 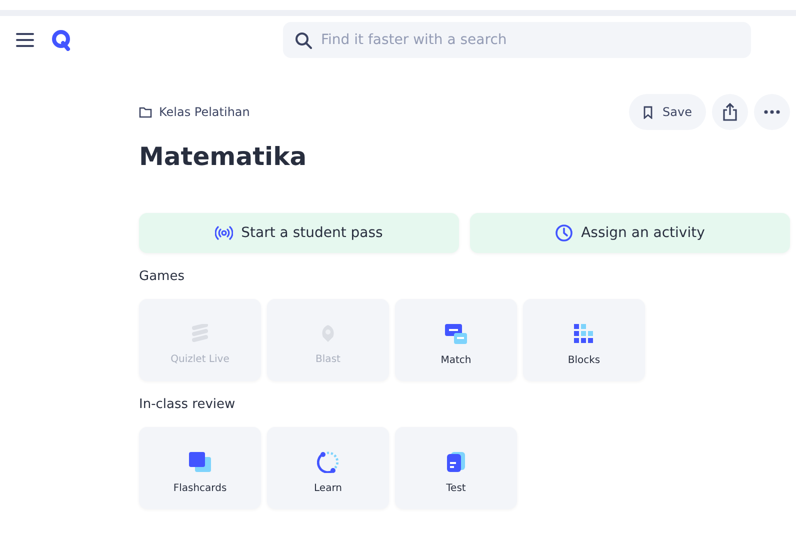 What do you see at coordinates (456, 461) in the screenshot?
I see `document-icon` at bounding box center [456, 461].